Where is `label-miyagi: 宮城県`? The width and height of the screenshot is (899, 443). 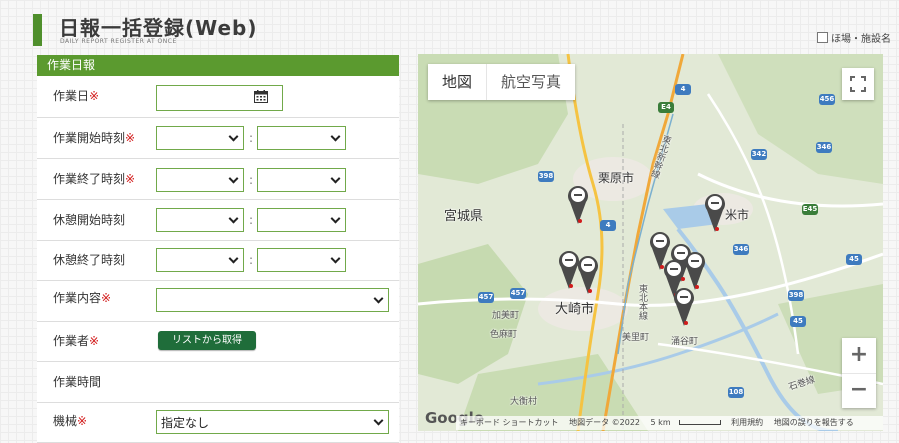 label-miyagi: 宮城県 is located at coordinates (464, 216).